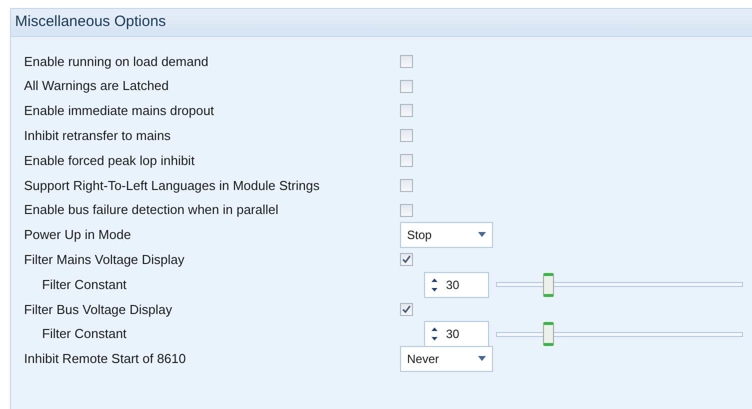  Describe the element at coordinates (99, 309) in the screenshot. I see `option-label: Filter Bus Voltage Display` at that location.